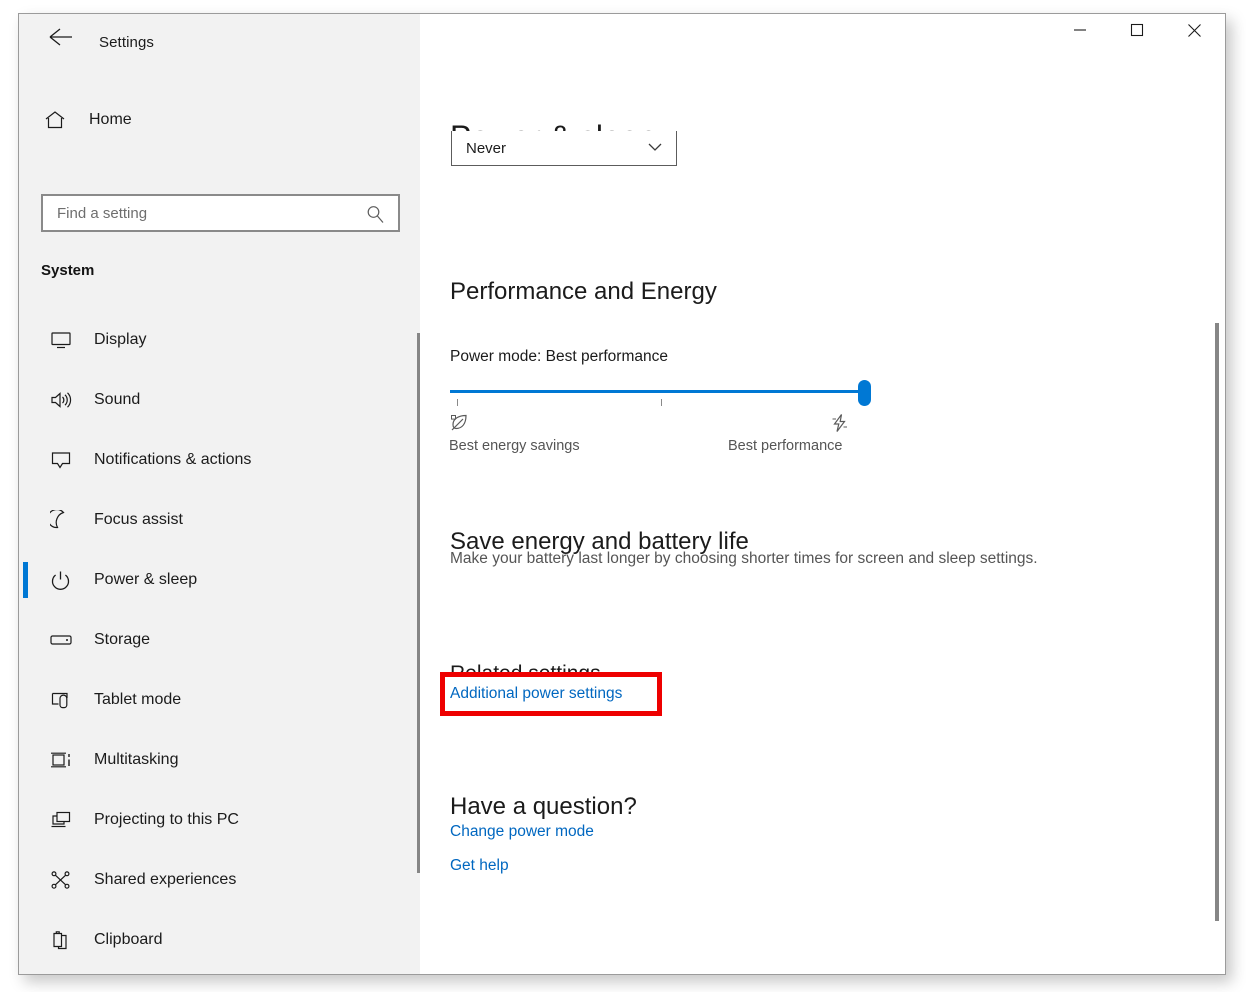 The height and width of the screenshot is (992, 1246). I want to click on sidebar-item-clipboard: Clipboard, so click(219, 940).